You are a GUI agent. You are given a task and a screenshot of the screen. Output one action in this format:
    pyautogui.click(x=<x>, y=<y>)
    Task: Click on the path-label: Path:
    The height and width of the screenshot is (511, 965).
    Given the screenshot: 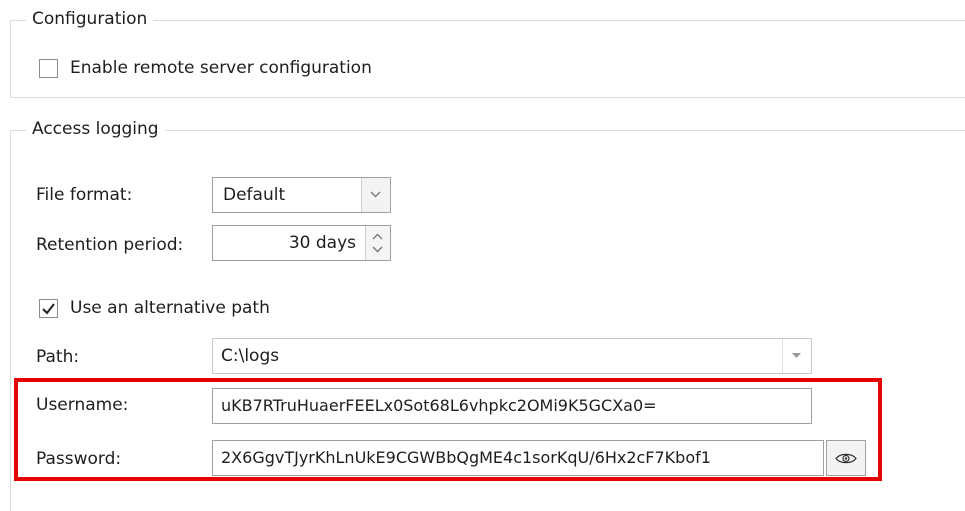 What is the action you would take?
    pyautogui.click(x=58, y=357)
    